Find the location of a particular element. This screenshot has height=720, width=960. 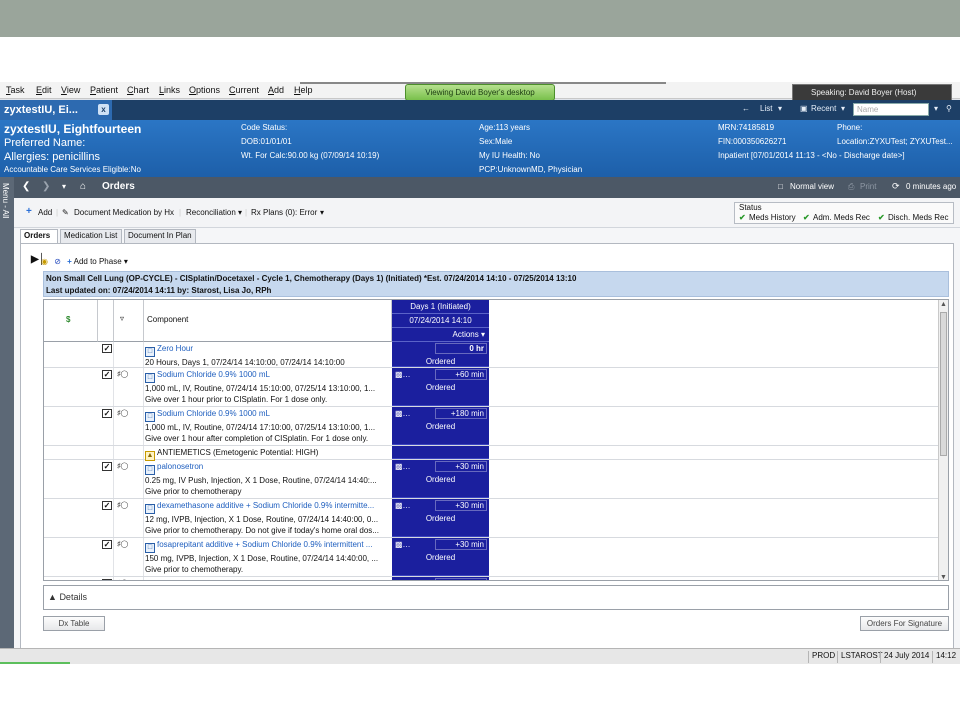

reconciliation-dropdown: Reconciliation is located at coordinates (211, 212).